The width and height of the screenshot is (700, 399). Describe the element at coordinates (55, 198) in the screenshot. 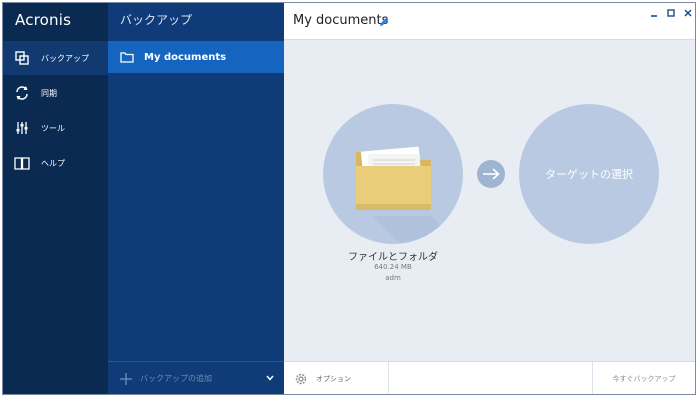

I see `main-nav: Acronis バックアップ 同期 ツール ヘルプ` at that location.